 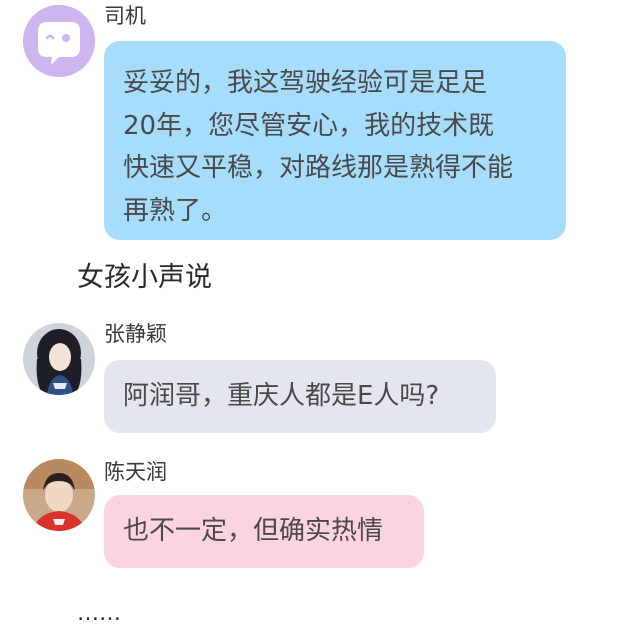 I want to click on message-line: 再熟了。, so click(x=175, y=210).